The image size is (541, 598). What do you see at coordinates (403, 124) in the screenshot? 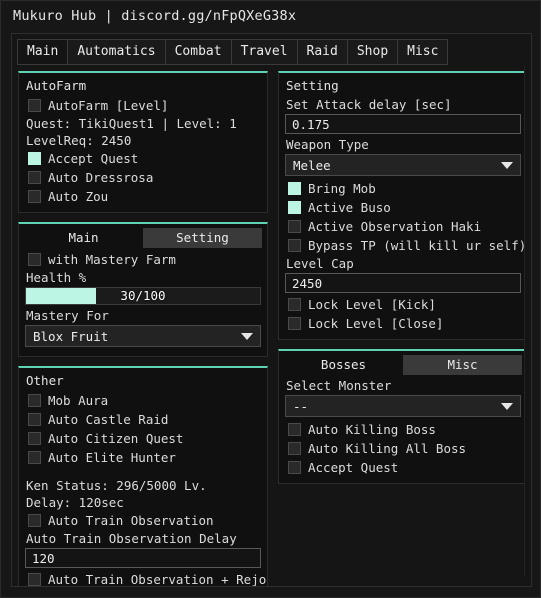
I see `attack-delay-input` at bounding box center [403, 124].